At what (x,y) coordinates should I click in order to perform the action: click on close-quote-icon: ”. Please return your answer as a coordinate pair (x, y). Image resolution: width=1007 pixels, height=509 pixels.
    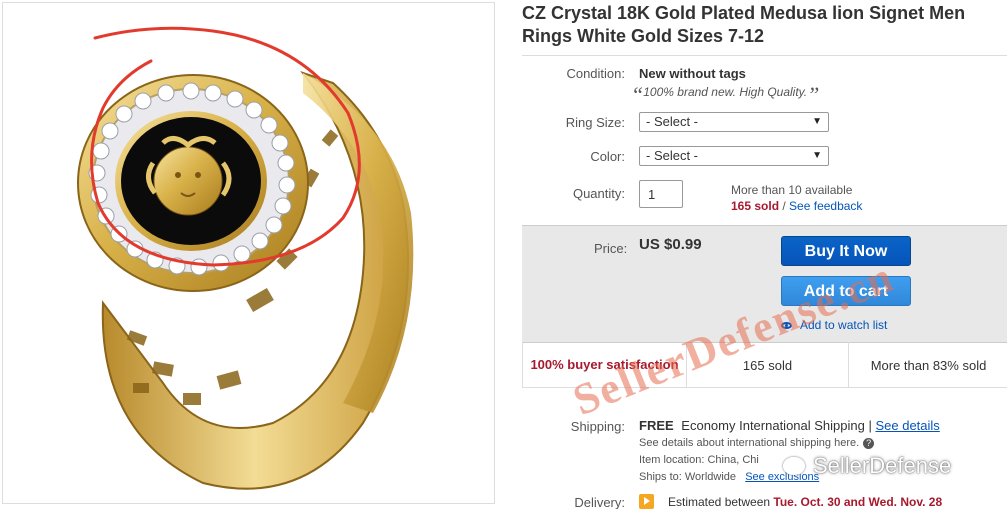
    Looking at the image, I should click on (813, 94).